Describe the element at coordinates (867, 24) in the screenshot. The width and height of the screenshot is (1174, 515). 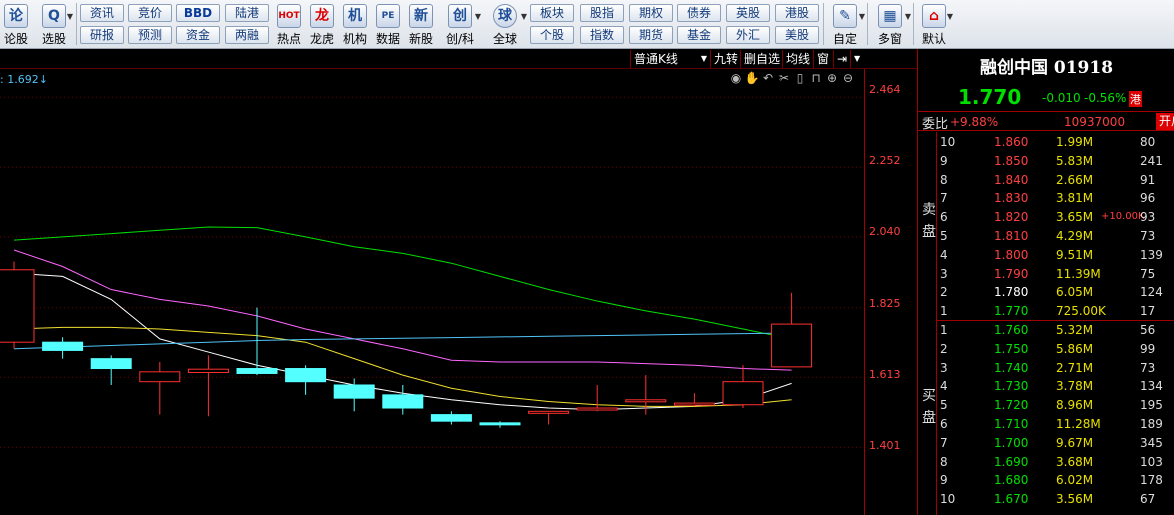
I see `toolbar-separator` at that location.